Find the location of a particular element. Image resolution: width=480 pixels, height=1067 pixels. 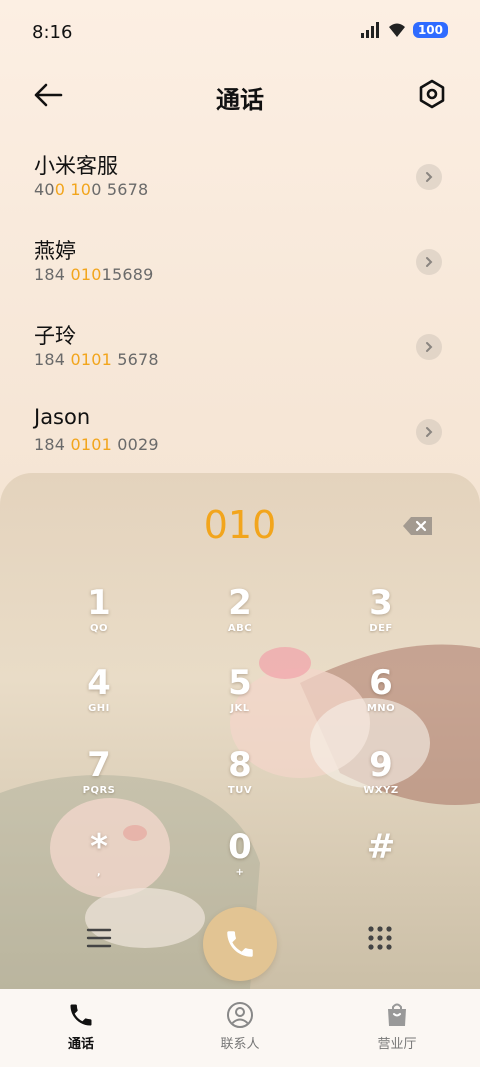

key-7: 7 PQRS is located at coordinates (99, 779).